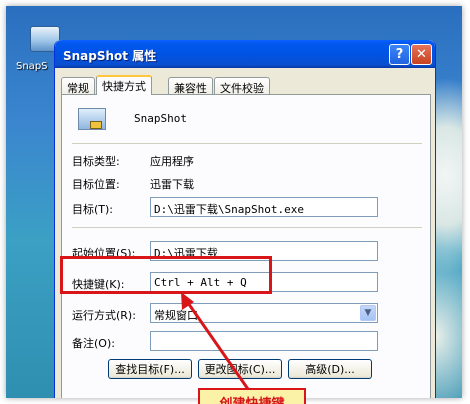  I want to click on tab-compatibility: 兼容性, so click(190, 86).